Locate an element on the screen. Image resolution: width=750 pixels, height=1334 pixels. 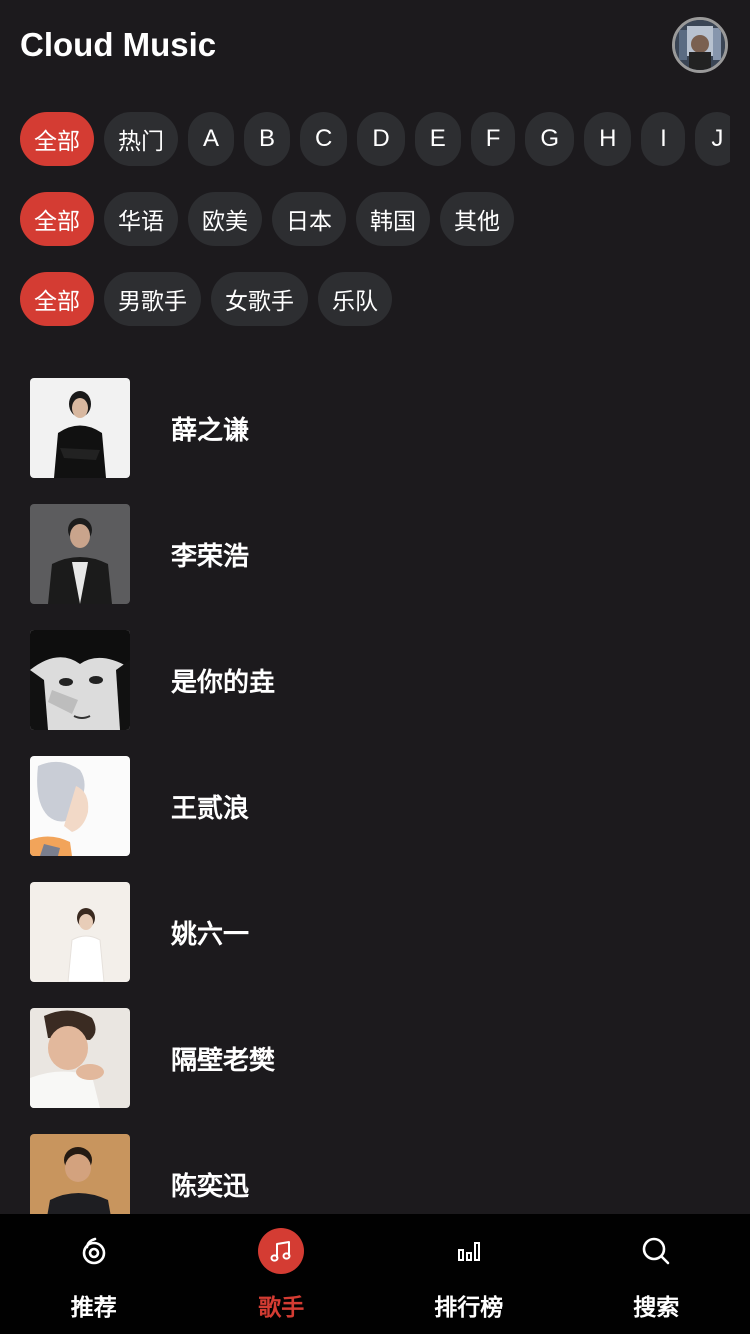
region-filter-row: 全部 华语 欧美 日本 韩国 其他 is located at coordinates (375, 219).